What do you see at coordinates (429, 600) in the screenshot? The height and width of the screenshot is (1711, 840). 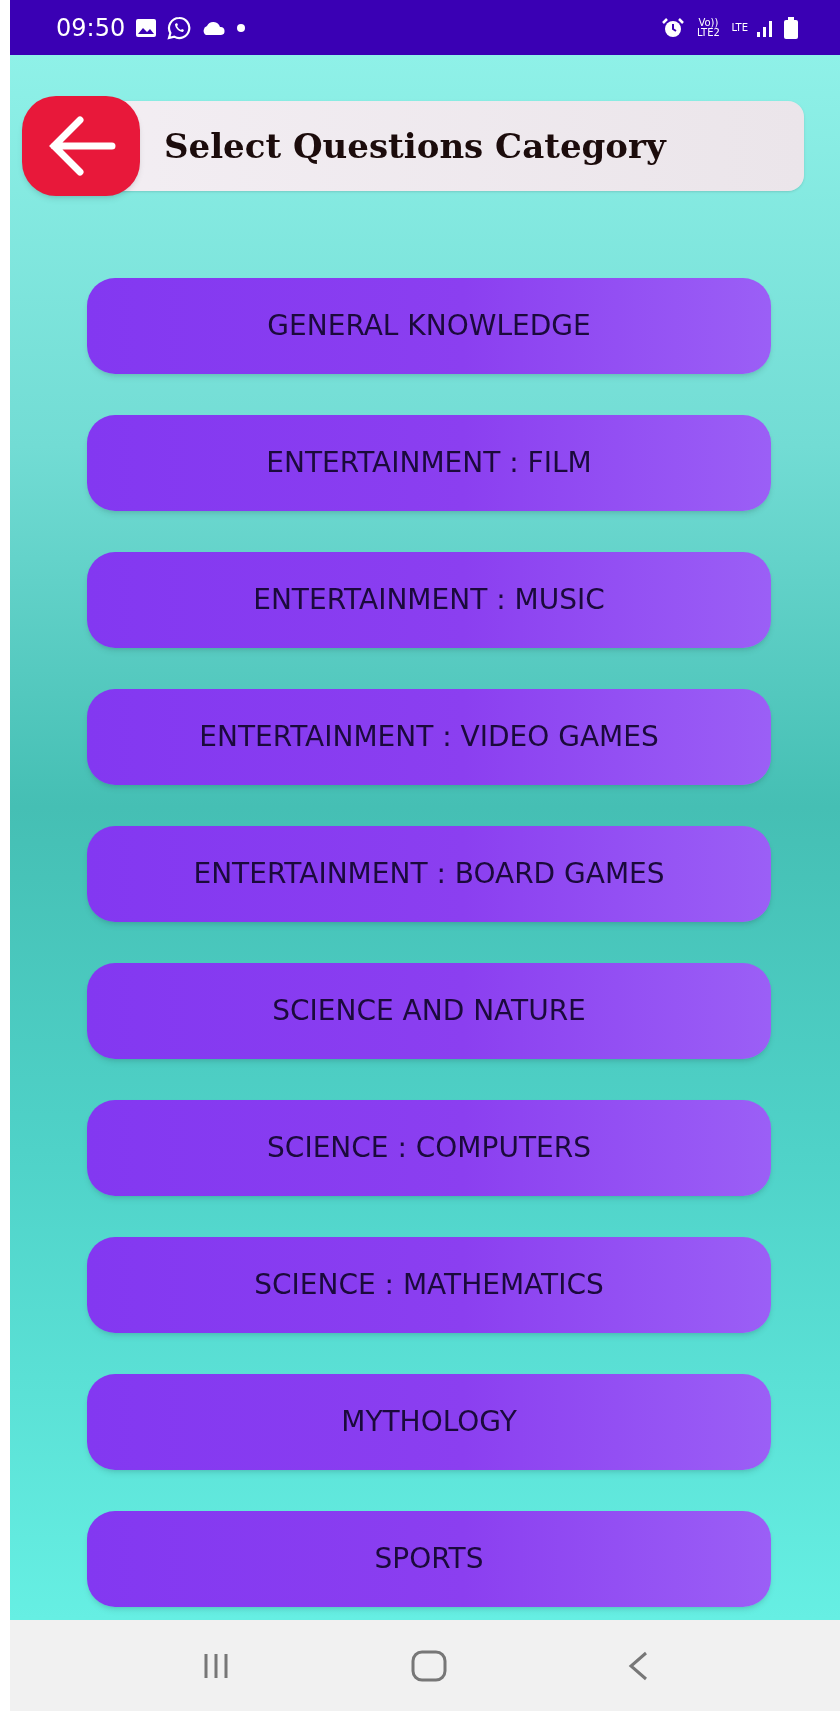 I see `category-button: ENTERTAINMENT : MUSIC` at bounding box center [429, 600].